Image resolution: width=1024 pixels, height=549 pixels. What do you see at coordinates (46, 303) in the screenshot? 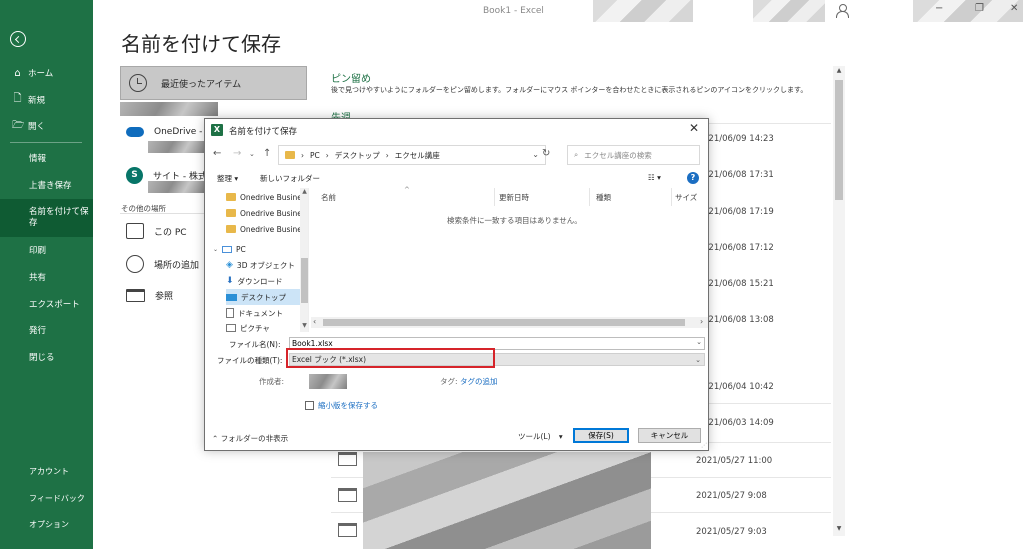
I see `sidebar-item-export: エクスポート` at bounding box center [46, 303].